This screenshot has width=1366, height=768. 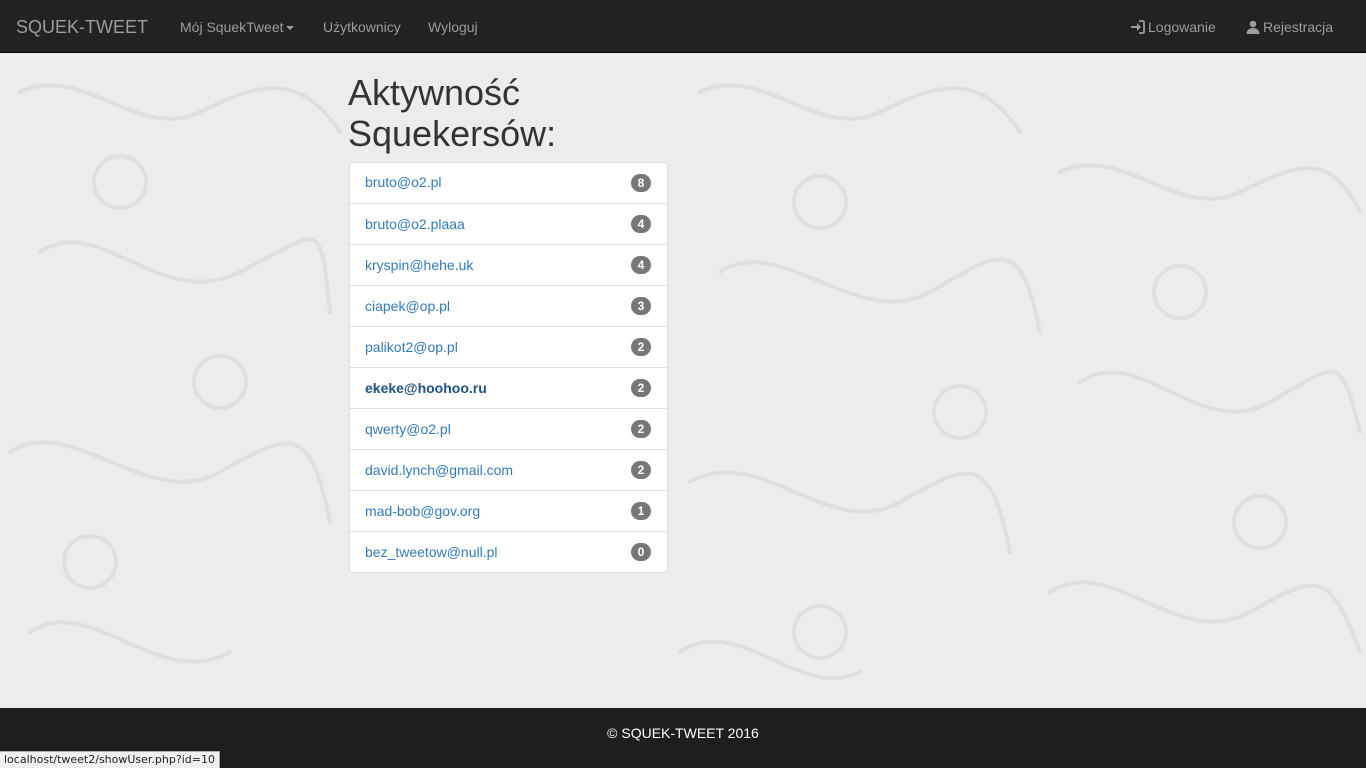 I want to click on user-email-link: palikot2@op.pl, so click(x=411, y=347).